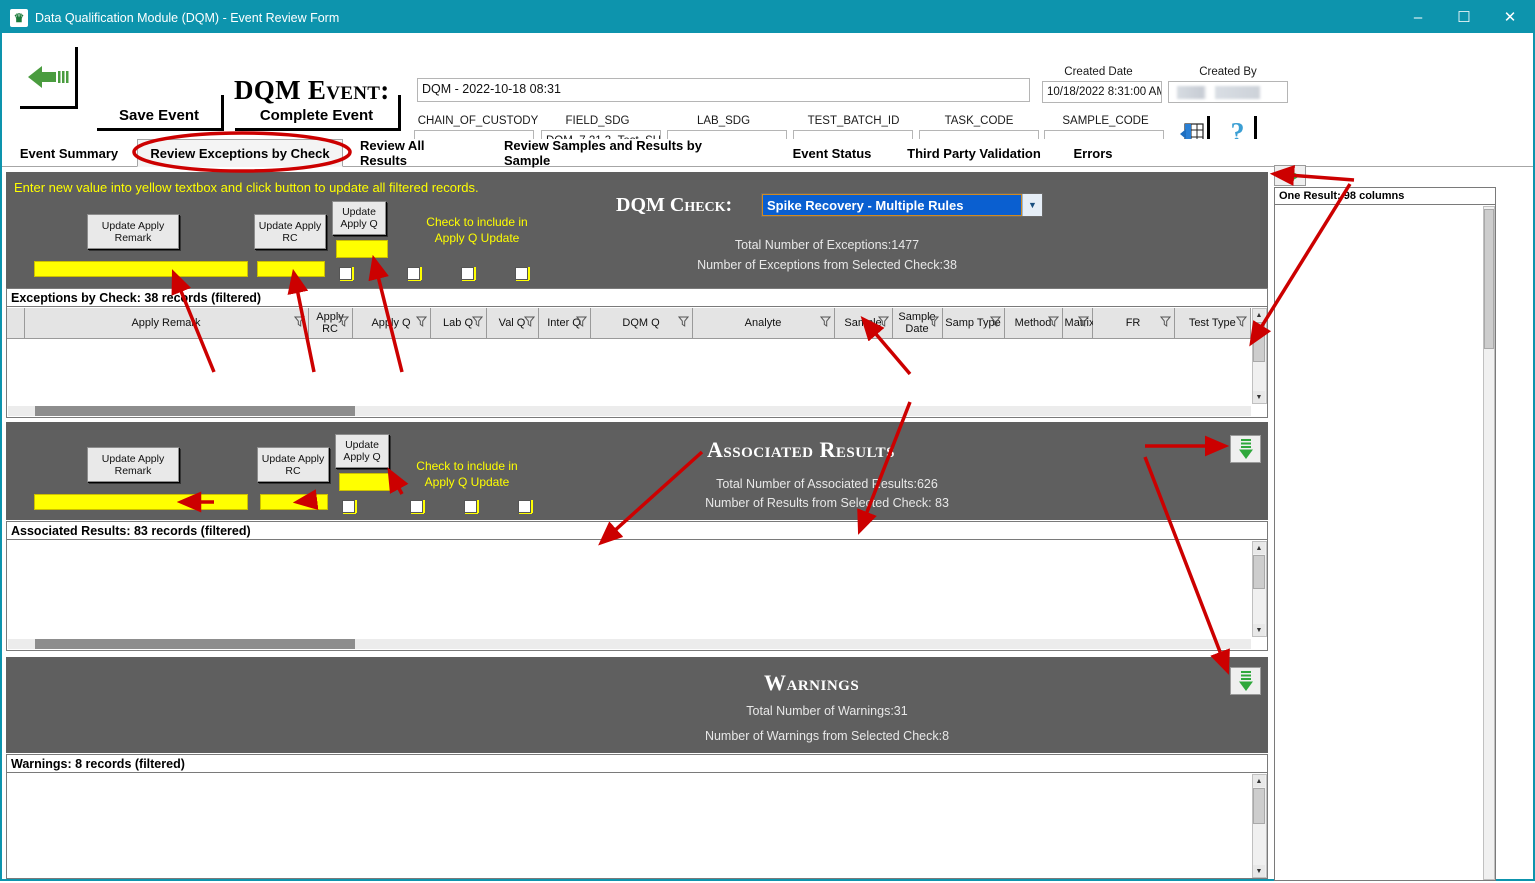 This screenshot has width=1535, height=883. What do you see at coordinates (365, 482) in the screenshot?
I see `apply-q-input-associated` at bounding box center [365, 482].